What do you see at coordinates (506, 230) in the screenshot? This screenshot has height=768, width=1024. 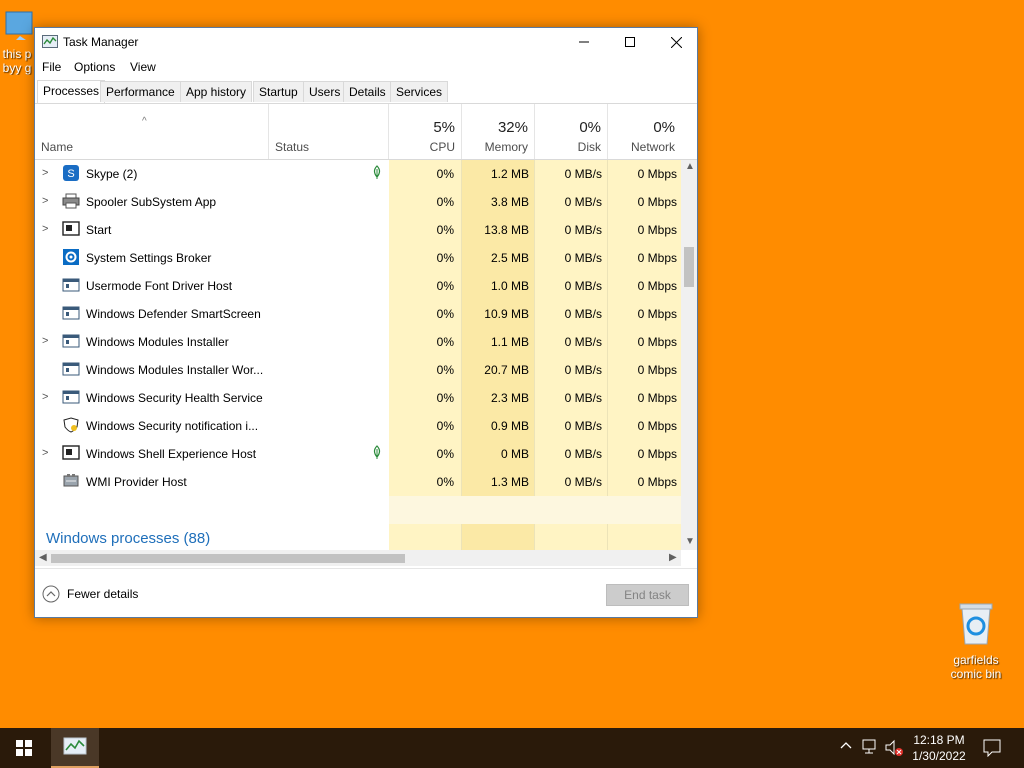 I see `memory-value: 13.8 MB` at bounding box center [506, 230].